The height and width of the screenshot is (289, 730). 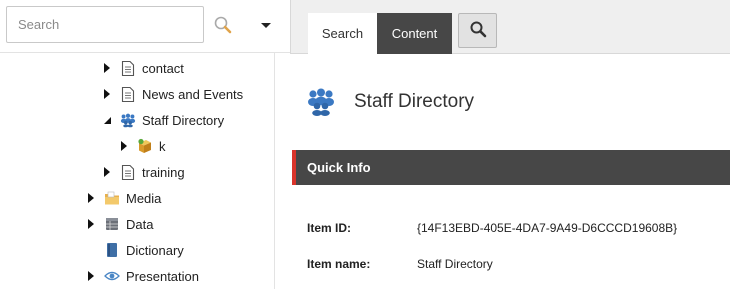 What do you see at coordinates (342, 33) in the screenshot?
I see `tab-search: Search` at bounding box center [342, 33].